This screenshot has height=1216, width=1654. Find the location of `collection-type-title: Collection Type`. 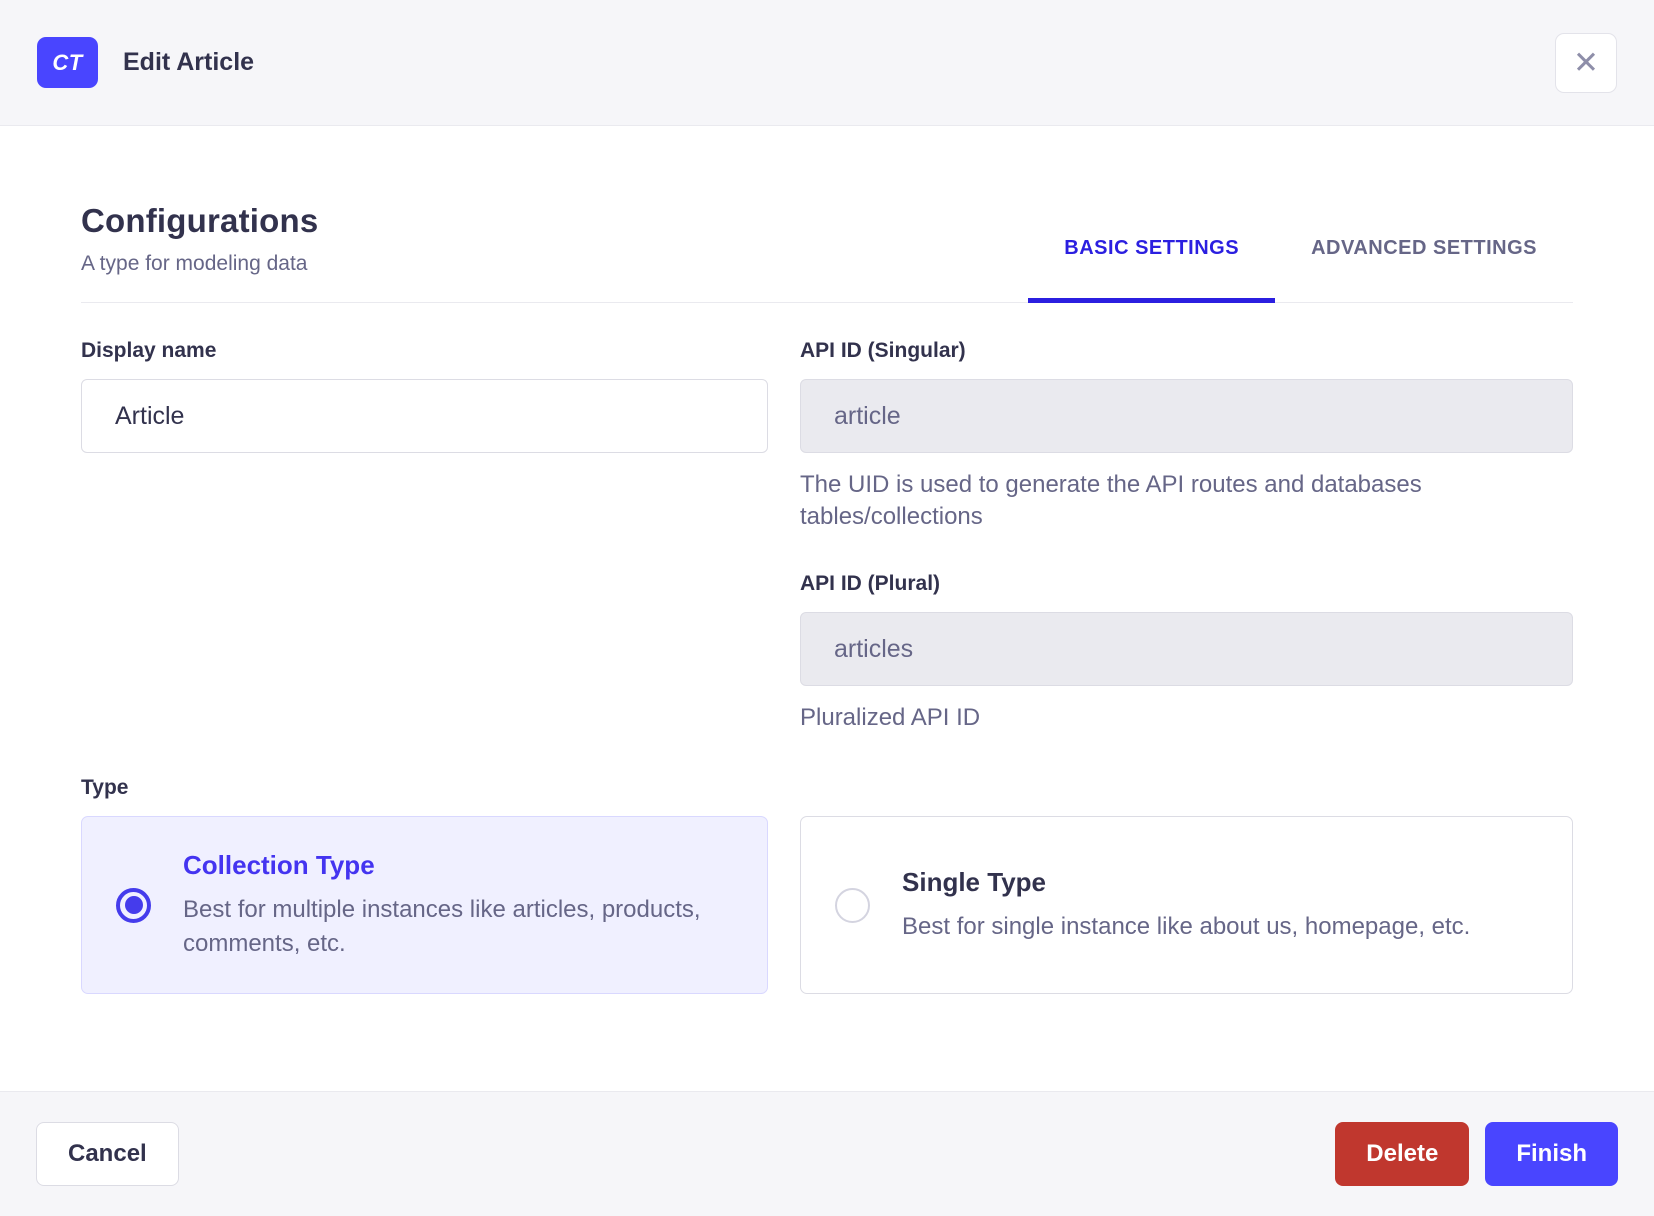

collection-type-title: Collection Type is located at coordinates (279, 865).